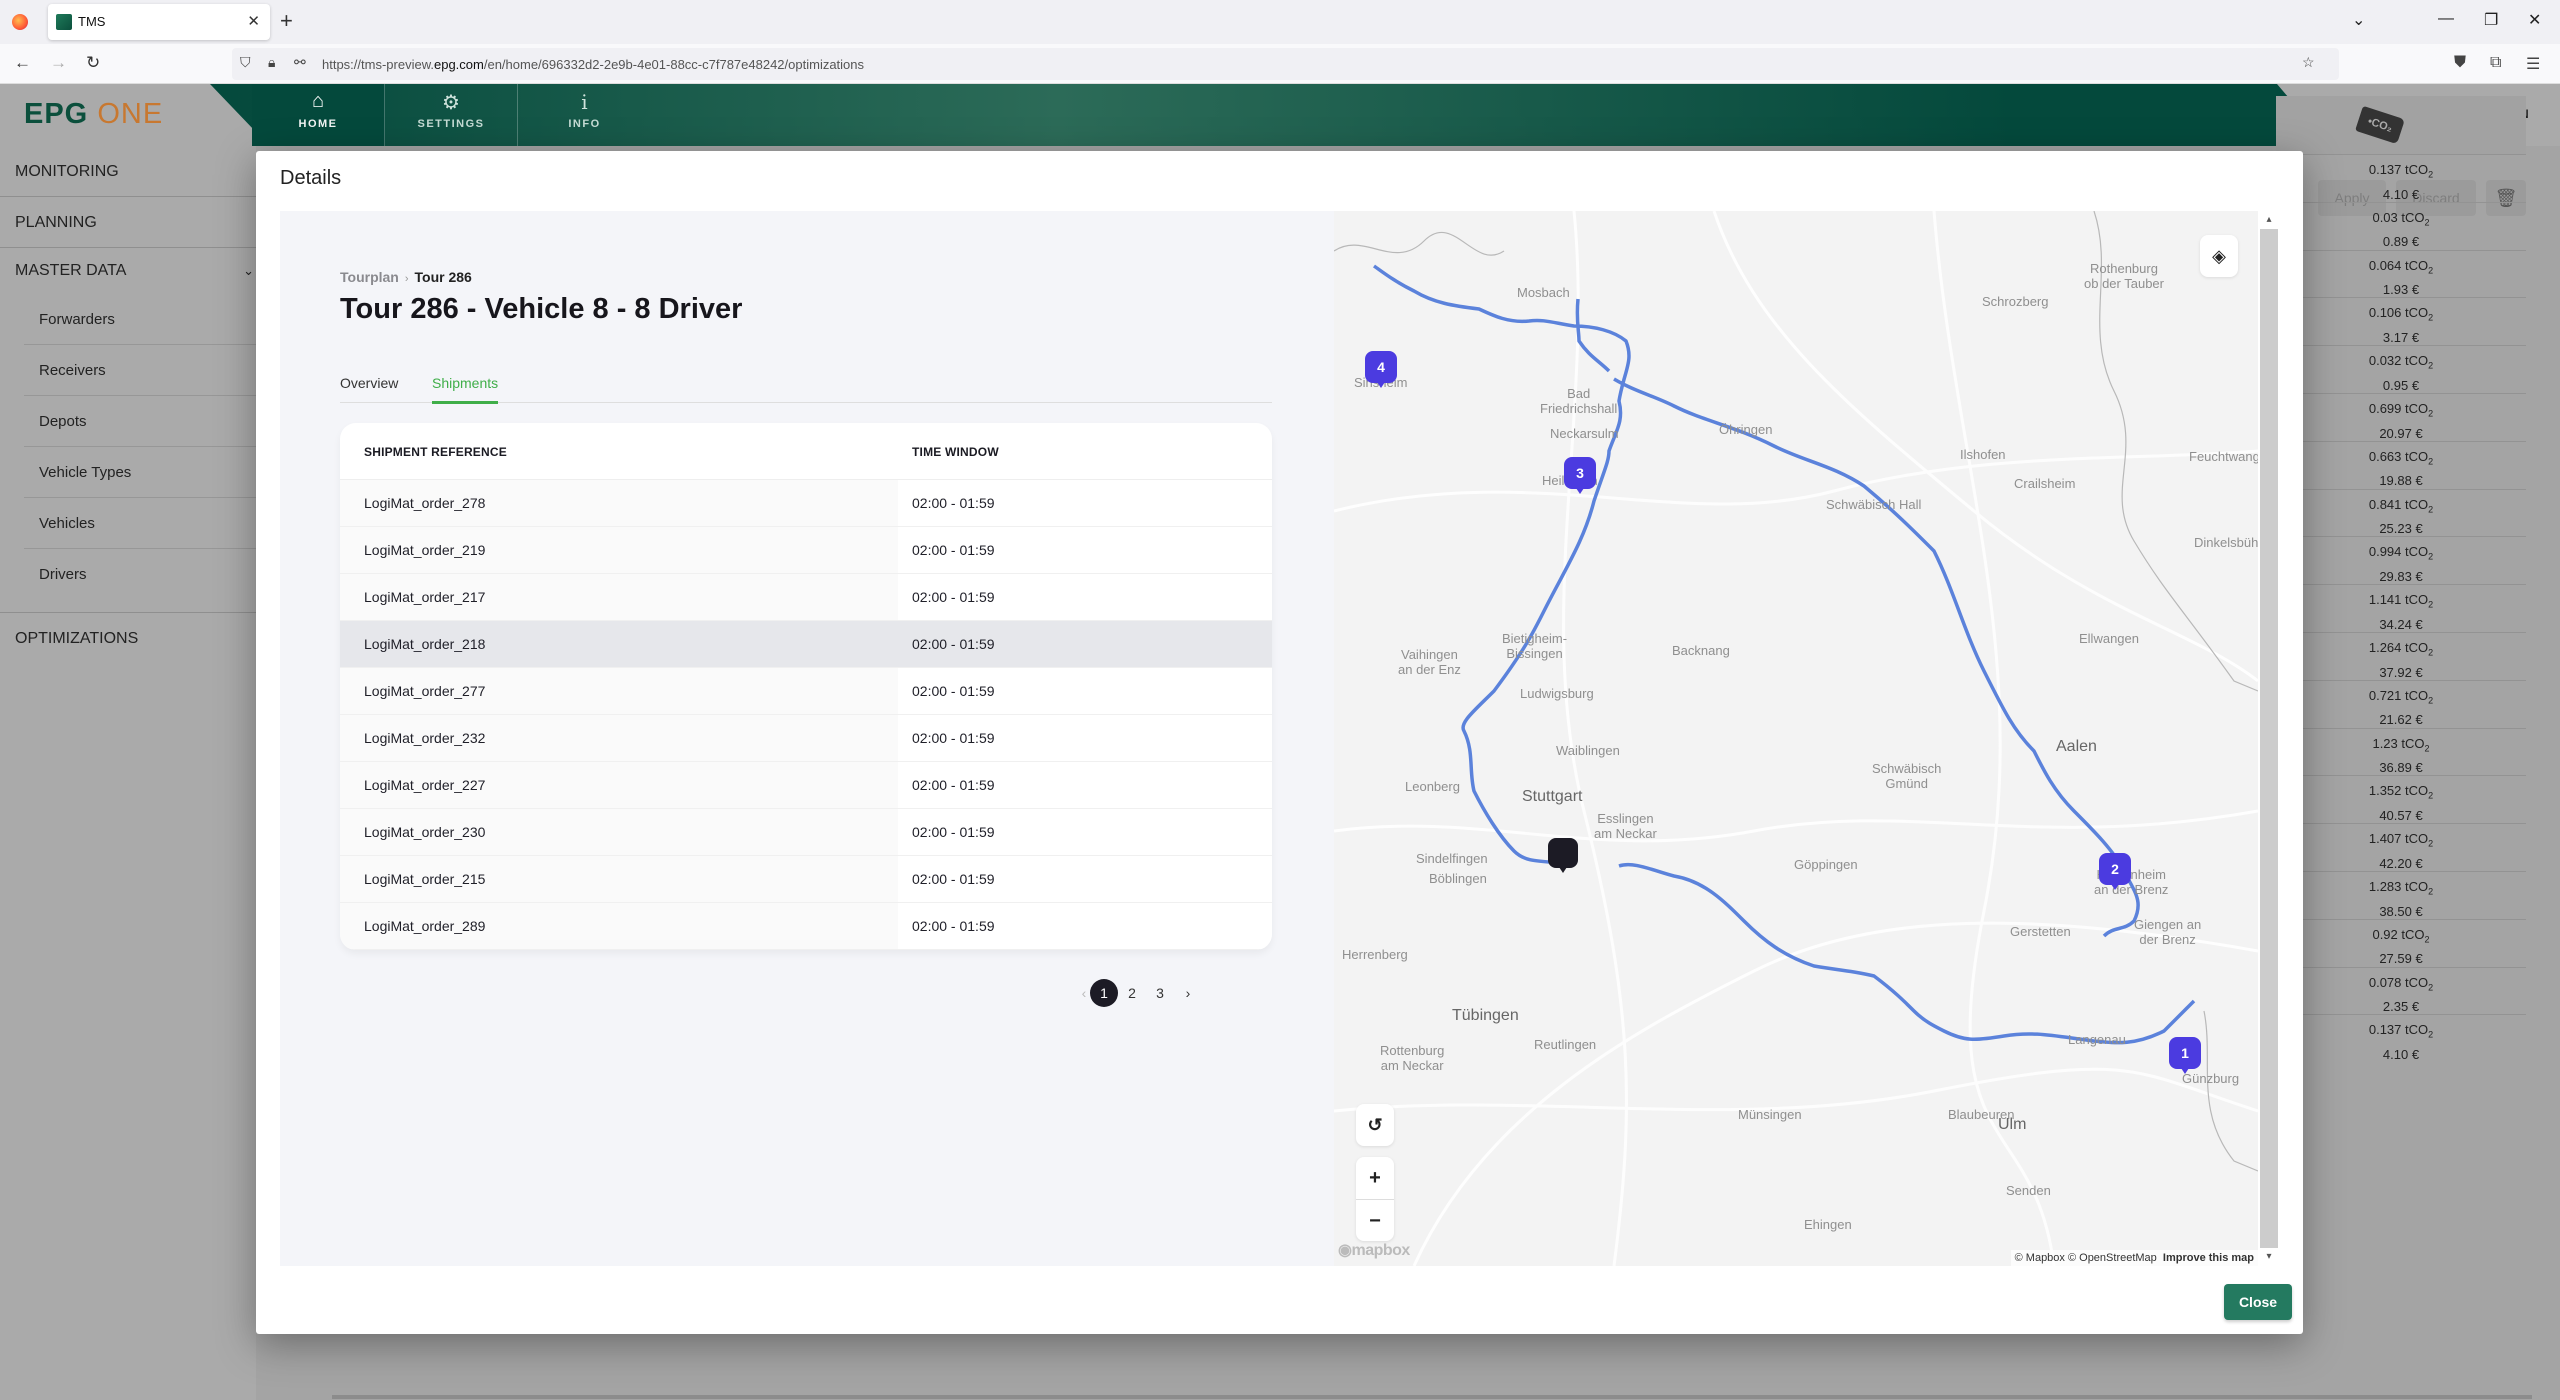 The height and width of the screenshot is (1400, 2560). What do you see at coordinates (619, 879) in the screenshot?
I see `shipment-reference-cell: LogiMat_order_215` at bounding box center [619, 879].